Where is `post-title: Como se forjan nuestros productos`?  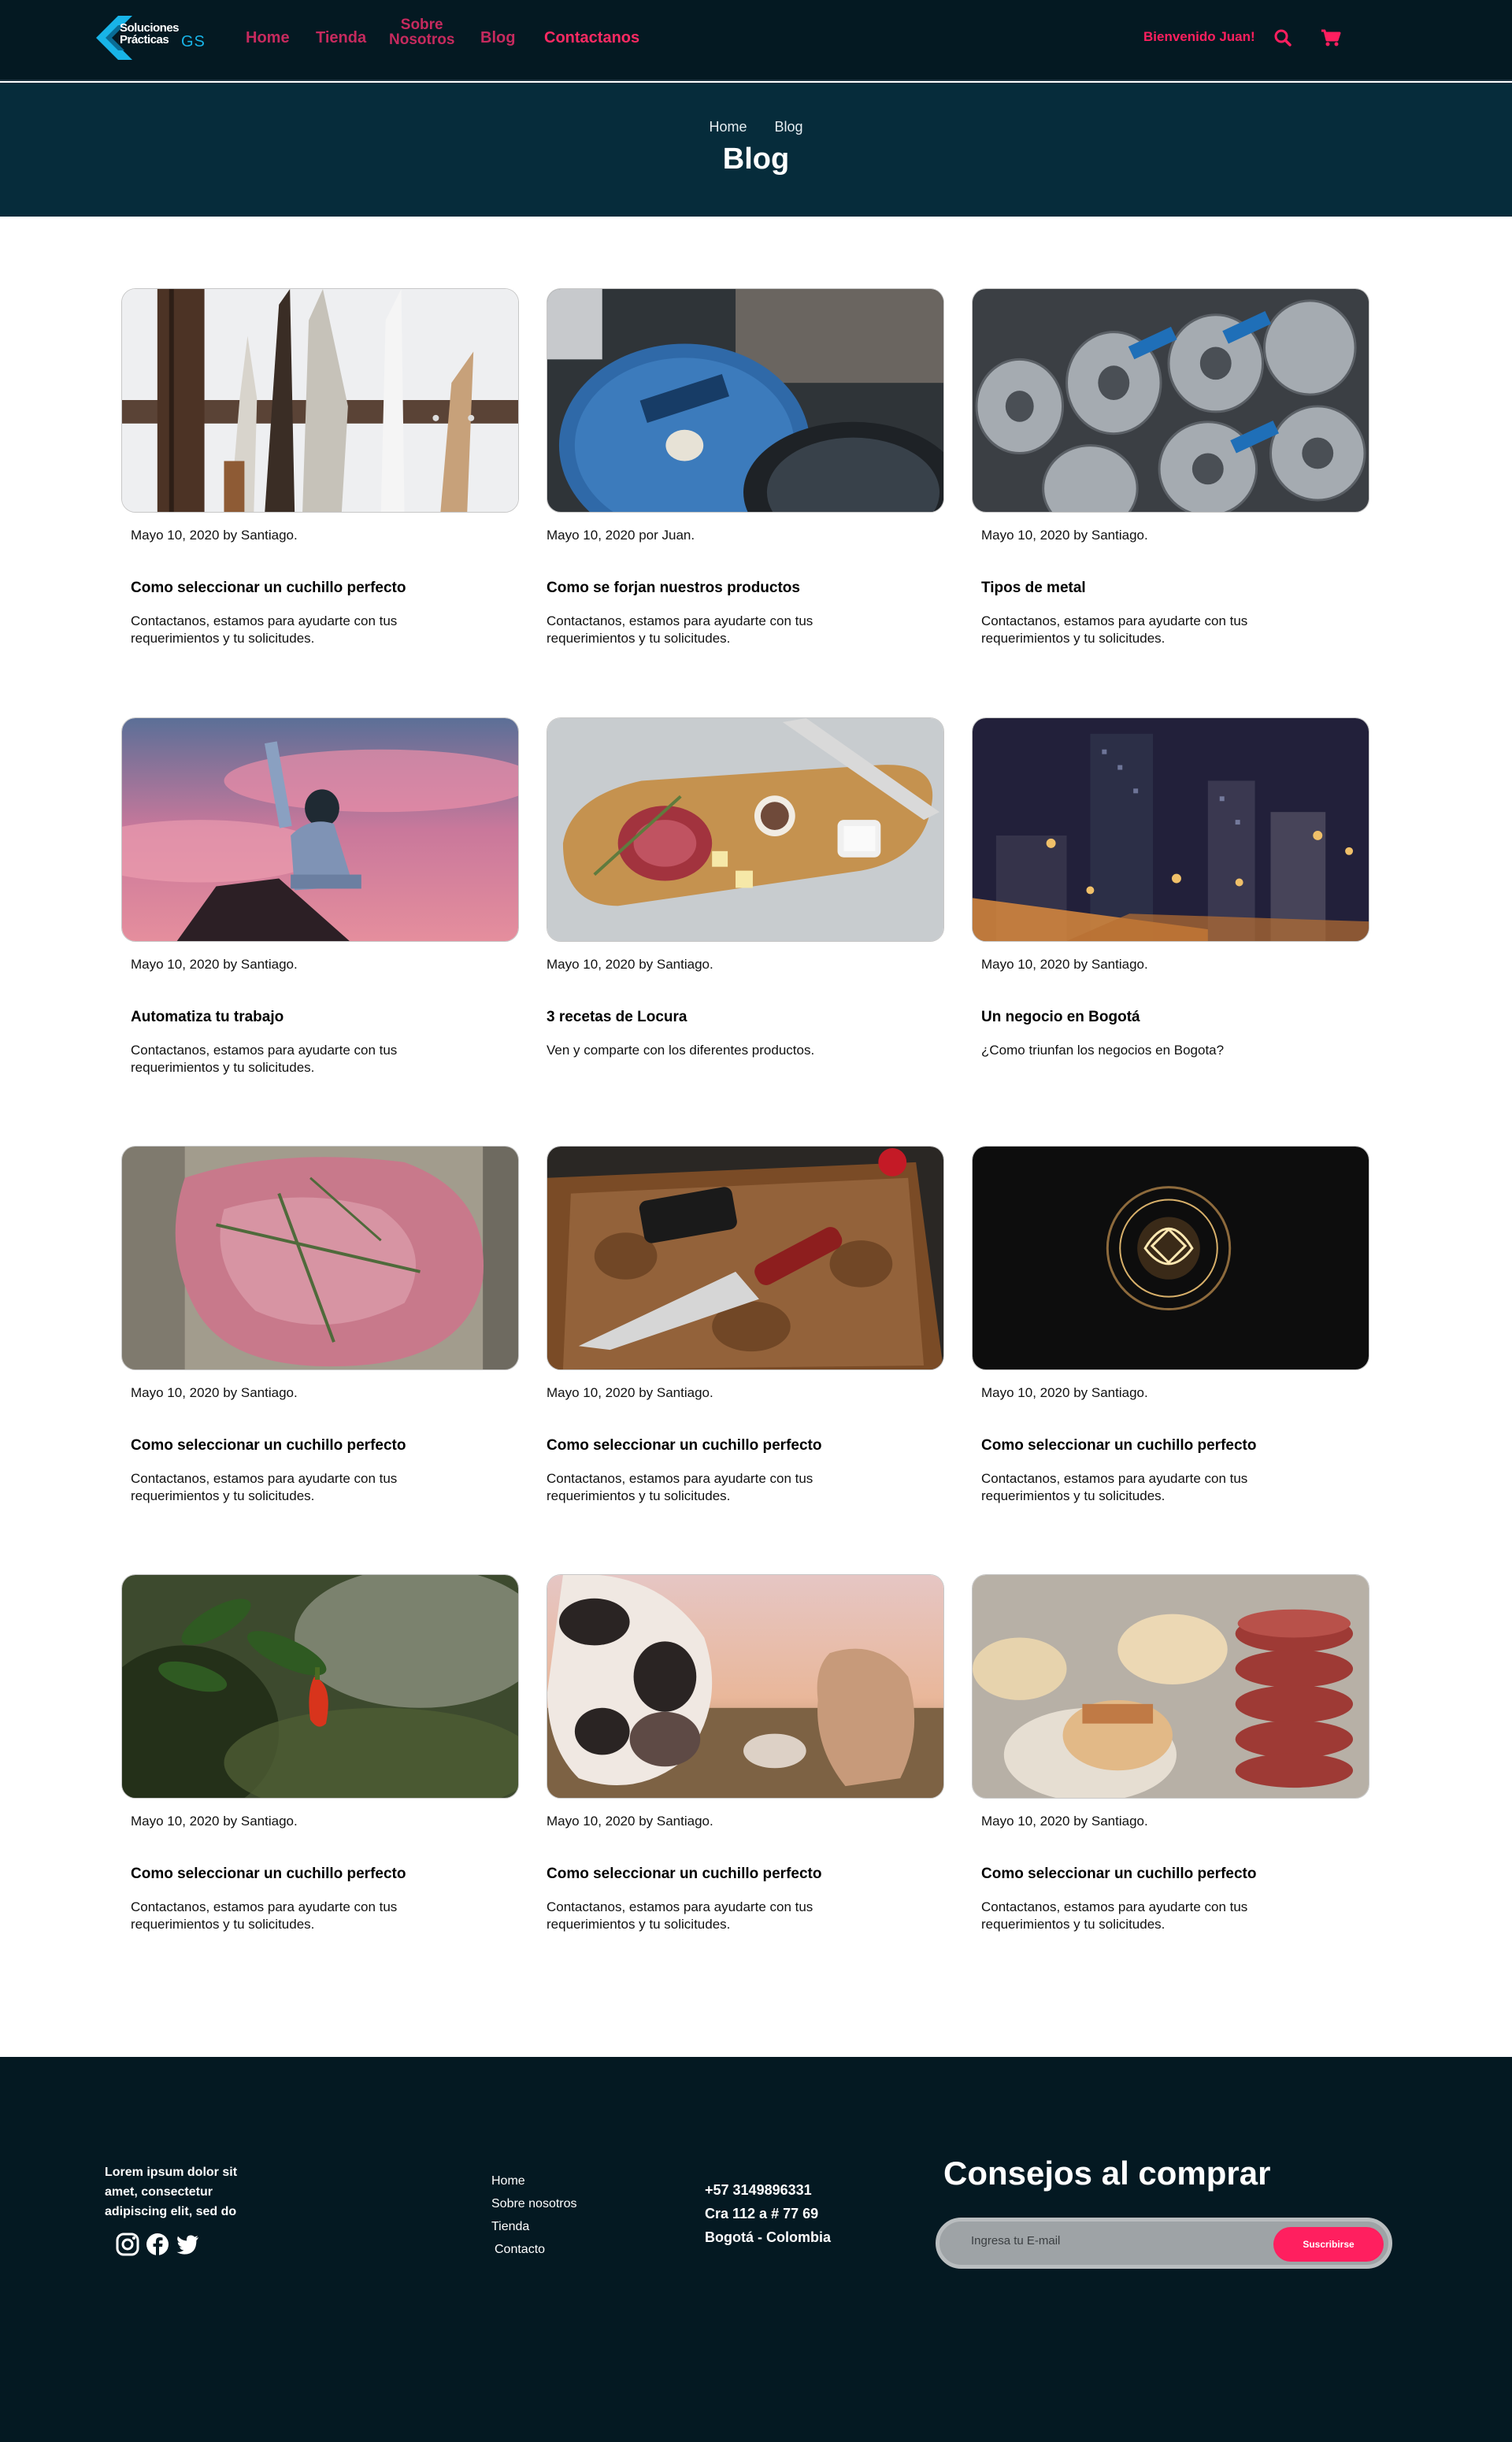 post-title: Como se forjan nuestros productos is located at coordinates (673, 588).